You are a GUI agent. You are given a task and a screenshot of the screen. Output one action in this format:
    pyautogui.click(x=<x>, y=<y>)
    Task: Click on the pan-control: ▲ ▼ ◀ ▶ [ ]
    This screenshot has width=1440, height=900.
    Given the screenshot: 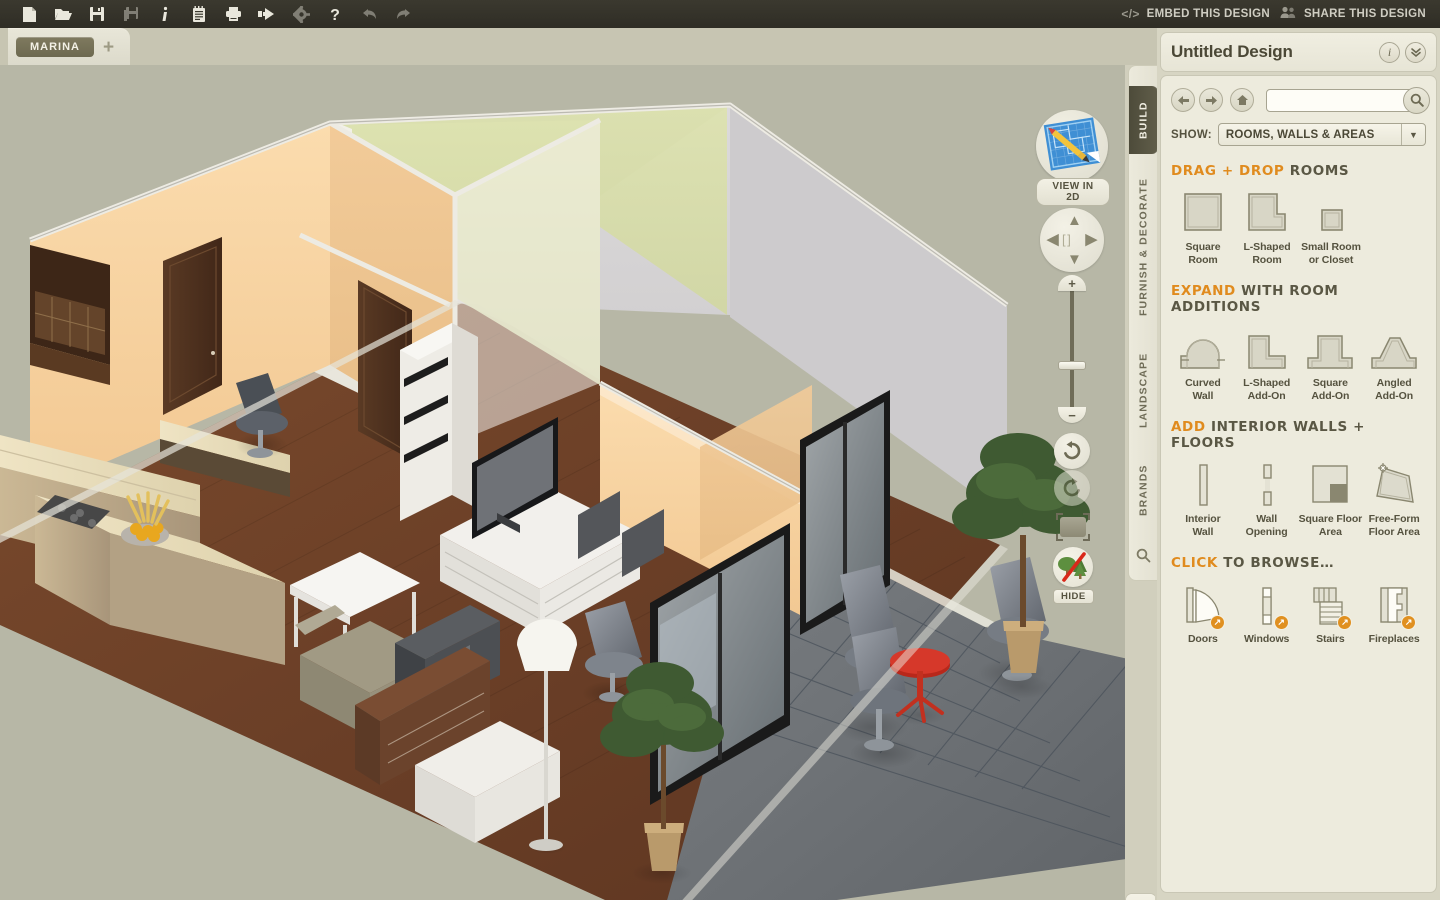 What is the action you would take?
    pyautogui.click(x=1072, y=240)
    